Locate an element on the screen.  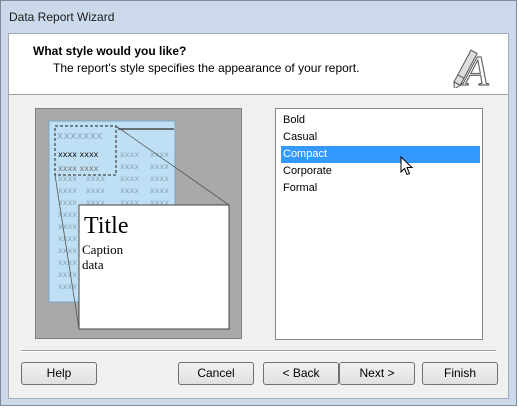
preview-row-bold: xxxx xxxx is located at coordinates (78, 154).